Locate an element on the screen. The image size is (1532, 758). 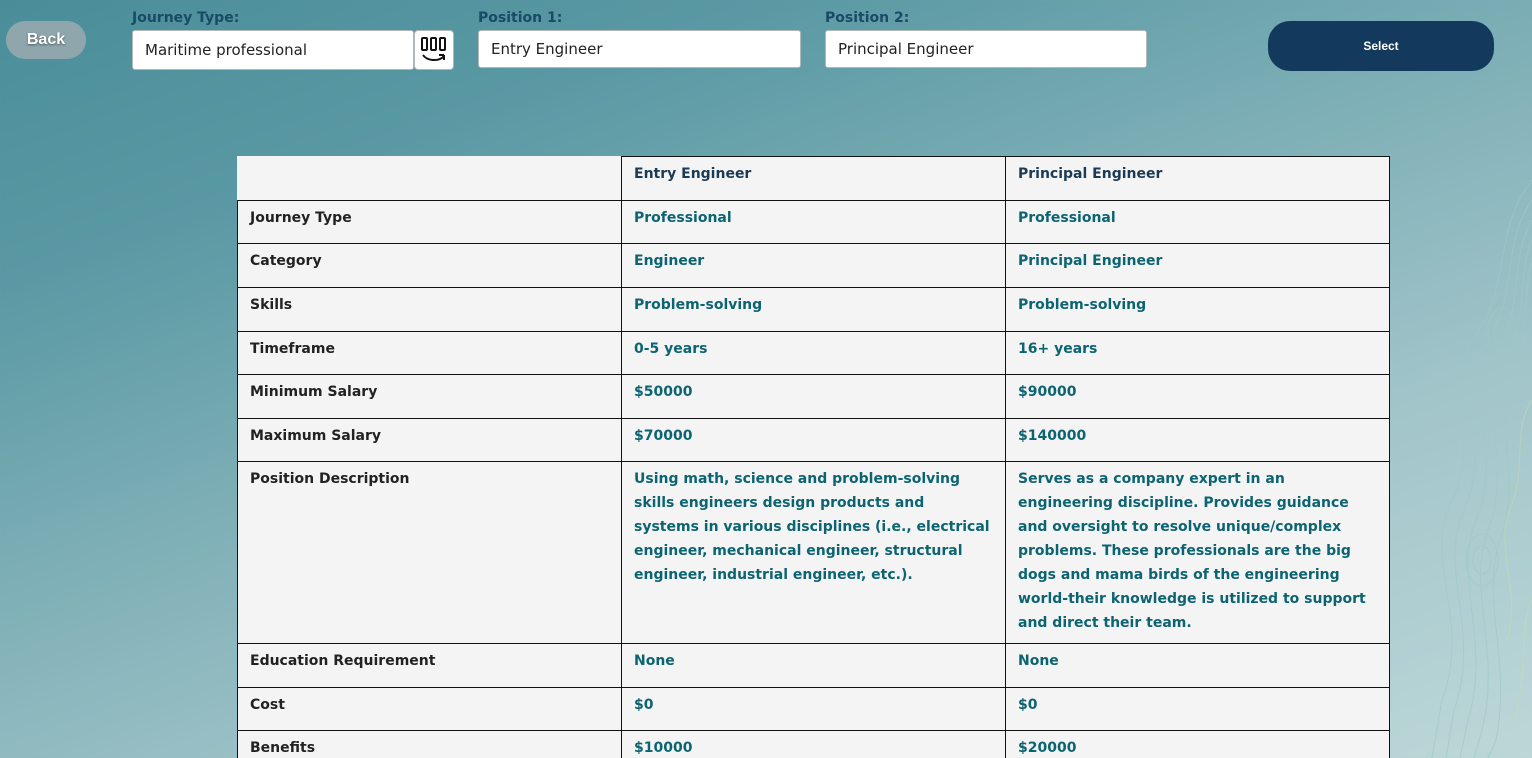
row-value-position1: $70000 is located at coordinates (813, 440).